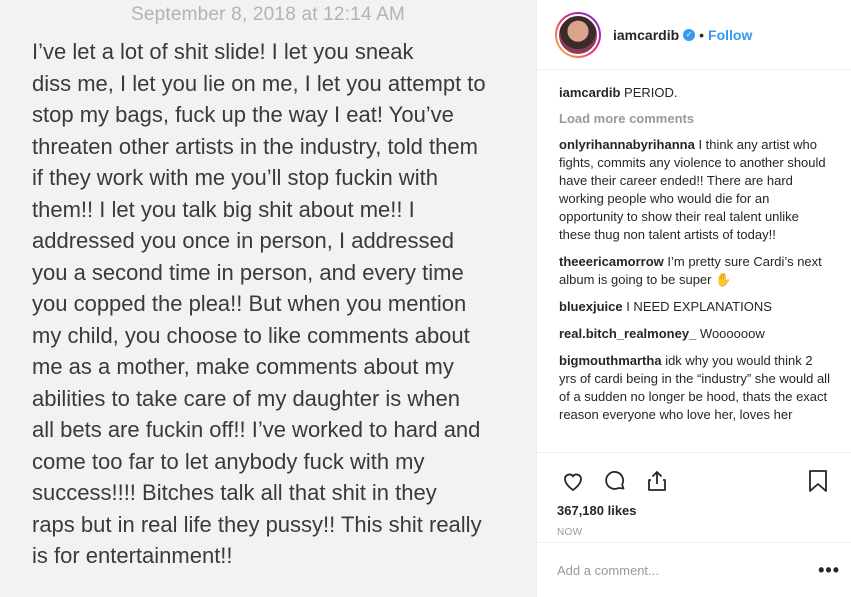 The height and width of the screenshot is (597, 851). I want to click on comment-username: theeericamorrow, so click(611, 261).